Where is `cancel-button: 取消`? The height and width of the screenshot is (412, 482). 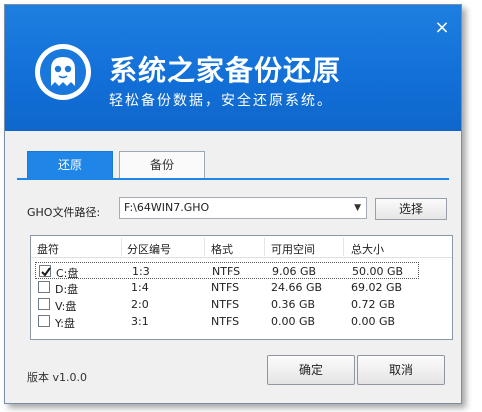 cancel-button: 取消 is located at coordinates (401, 370).